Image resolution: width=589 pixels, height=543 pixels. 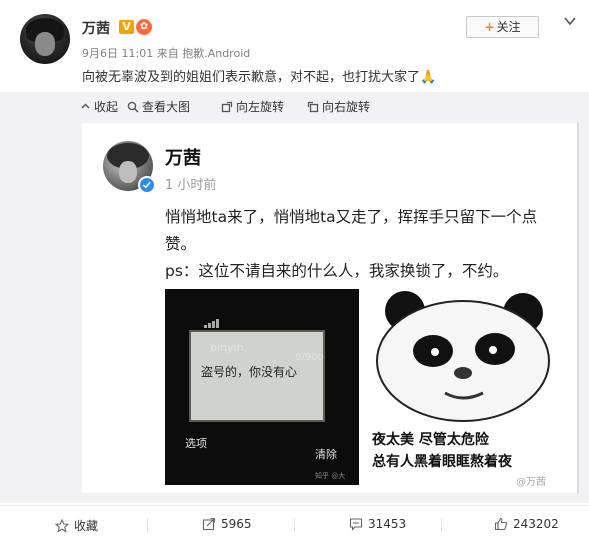 I want to click on phone-message: 盗号的，你没有心, so click(x=249, y=372).